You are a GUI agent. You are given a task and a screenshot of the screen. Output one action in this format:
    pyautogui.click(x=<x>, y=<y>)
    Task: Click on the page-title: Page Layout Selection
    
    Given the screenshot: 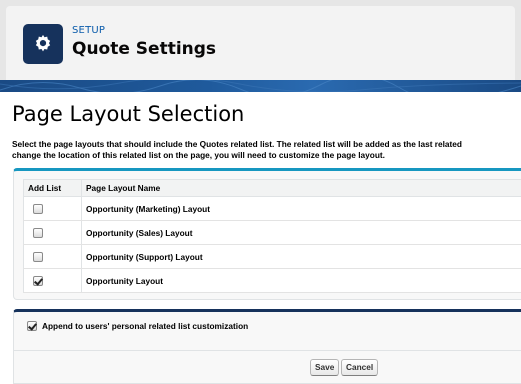 What is the action you would take?
    pyautogui.click(x=128, y=114)
    